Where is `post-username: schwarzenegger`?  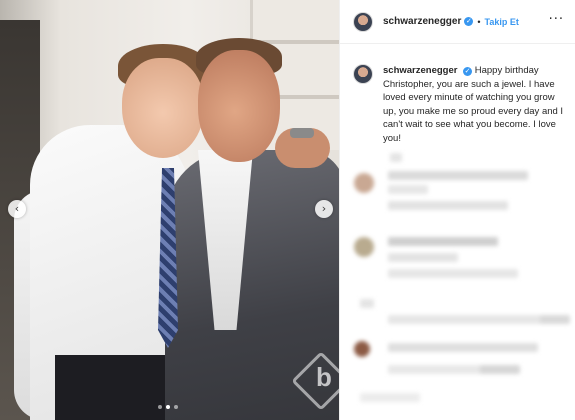 post-username: schwarzenegger is located at coordinates (422, 21).